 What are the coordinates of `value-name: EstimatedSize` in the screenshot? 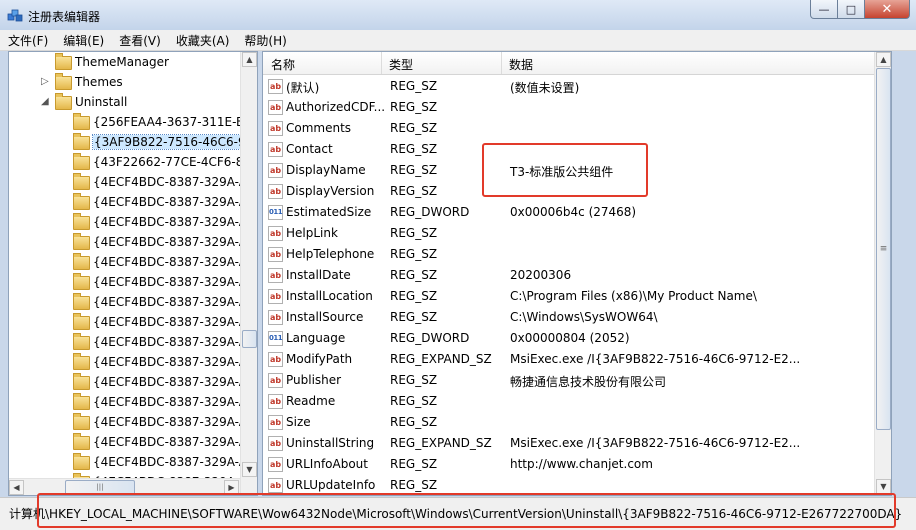 It's located at (329, 212).